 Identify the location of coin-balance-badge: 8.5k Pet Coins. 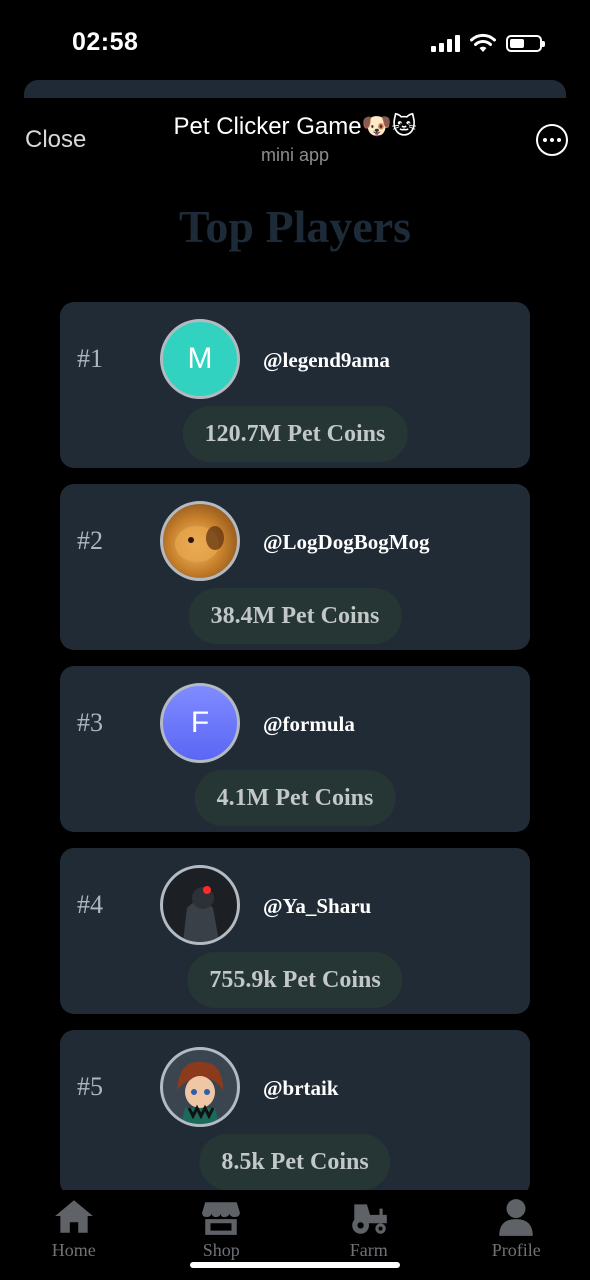
(295, 1162).